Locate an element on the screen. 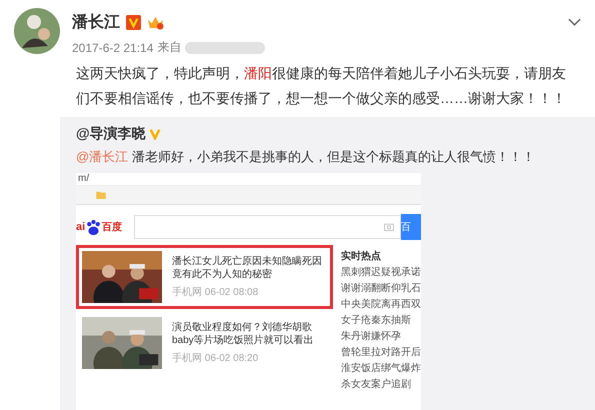 The width and height of the screenshot is (595, 410). post-time: 2017-6-2 21:14 is located at coordinates (113, 47).